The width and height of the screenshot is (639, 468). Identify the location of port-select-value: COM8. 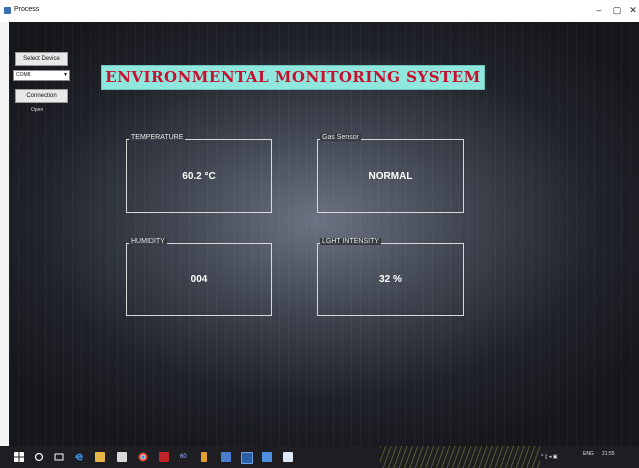
(23, 75).